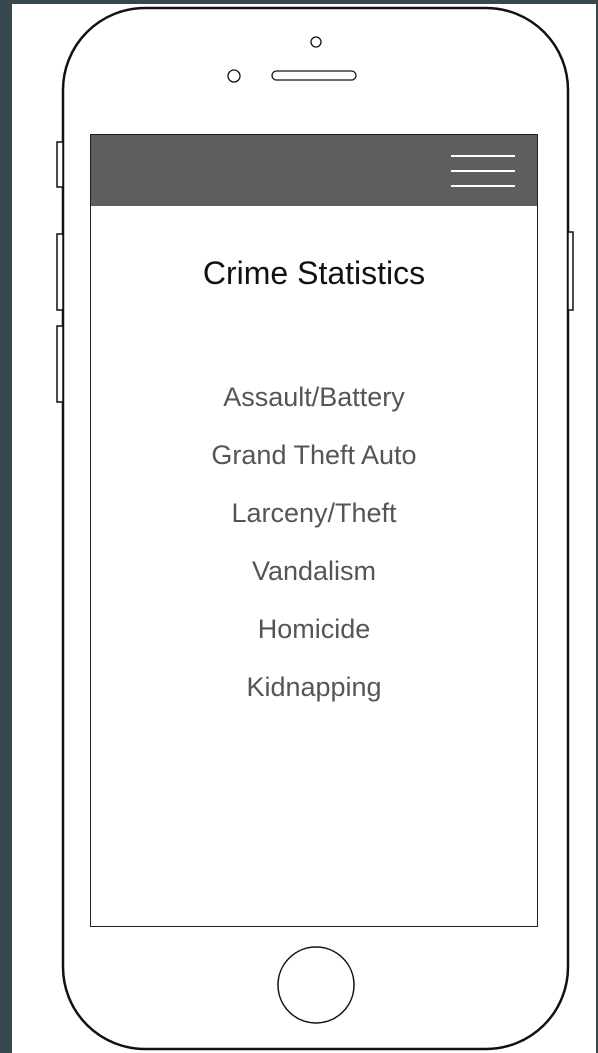  I want to click on menu-bar-top, so click(483, 156).